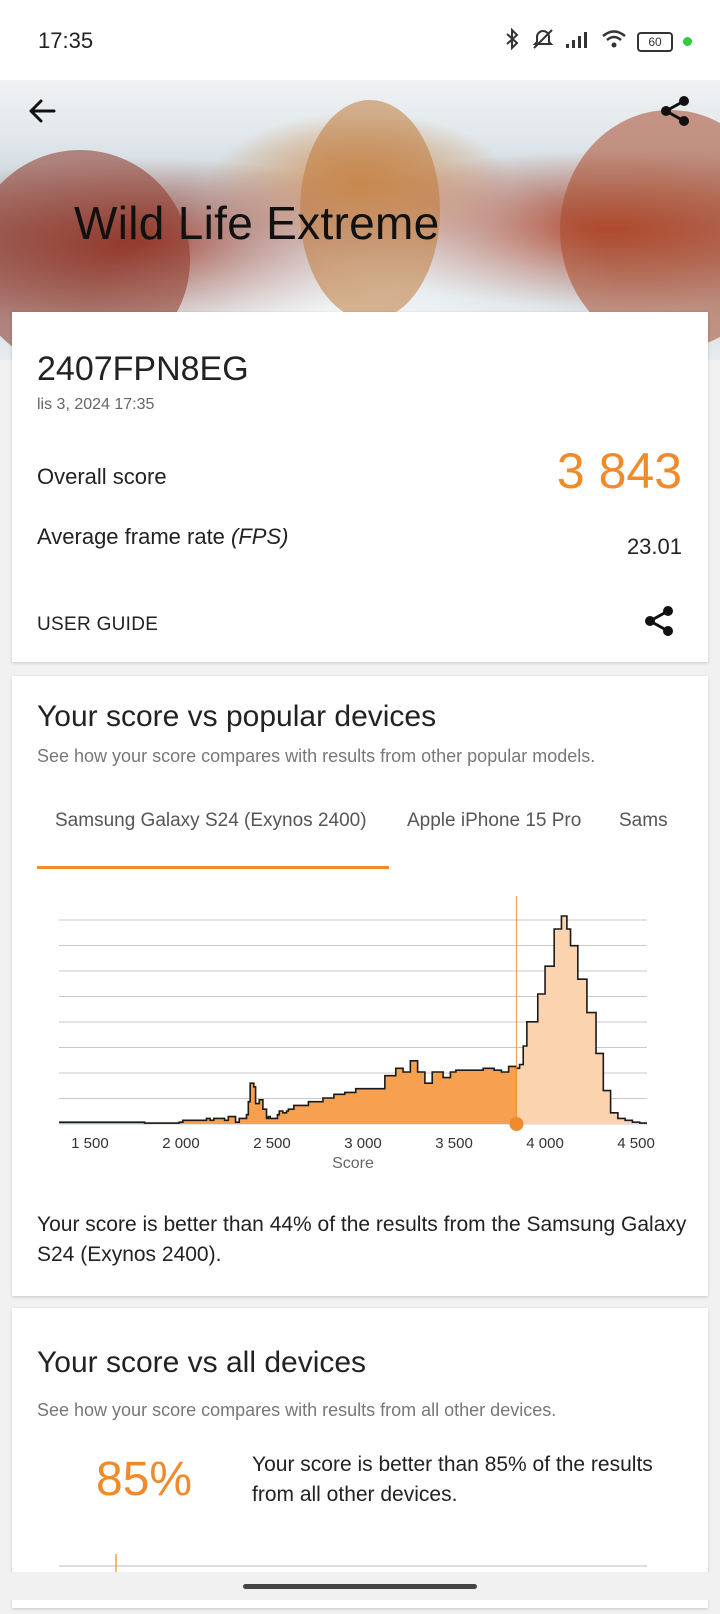 This screenshot has height=1614, width=720. I want to click on popular-devices-title: Your score vs popular devices, so click(237, 716).